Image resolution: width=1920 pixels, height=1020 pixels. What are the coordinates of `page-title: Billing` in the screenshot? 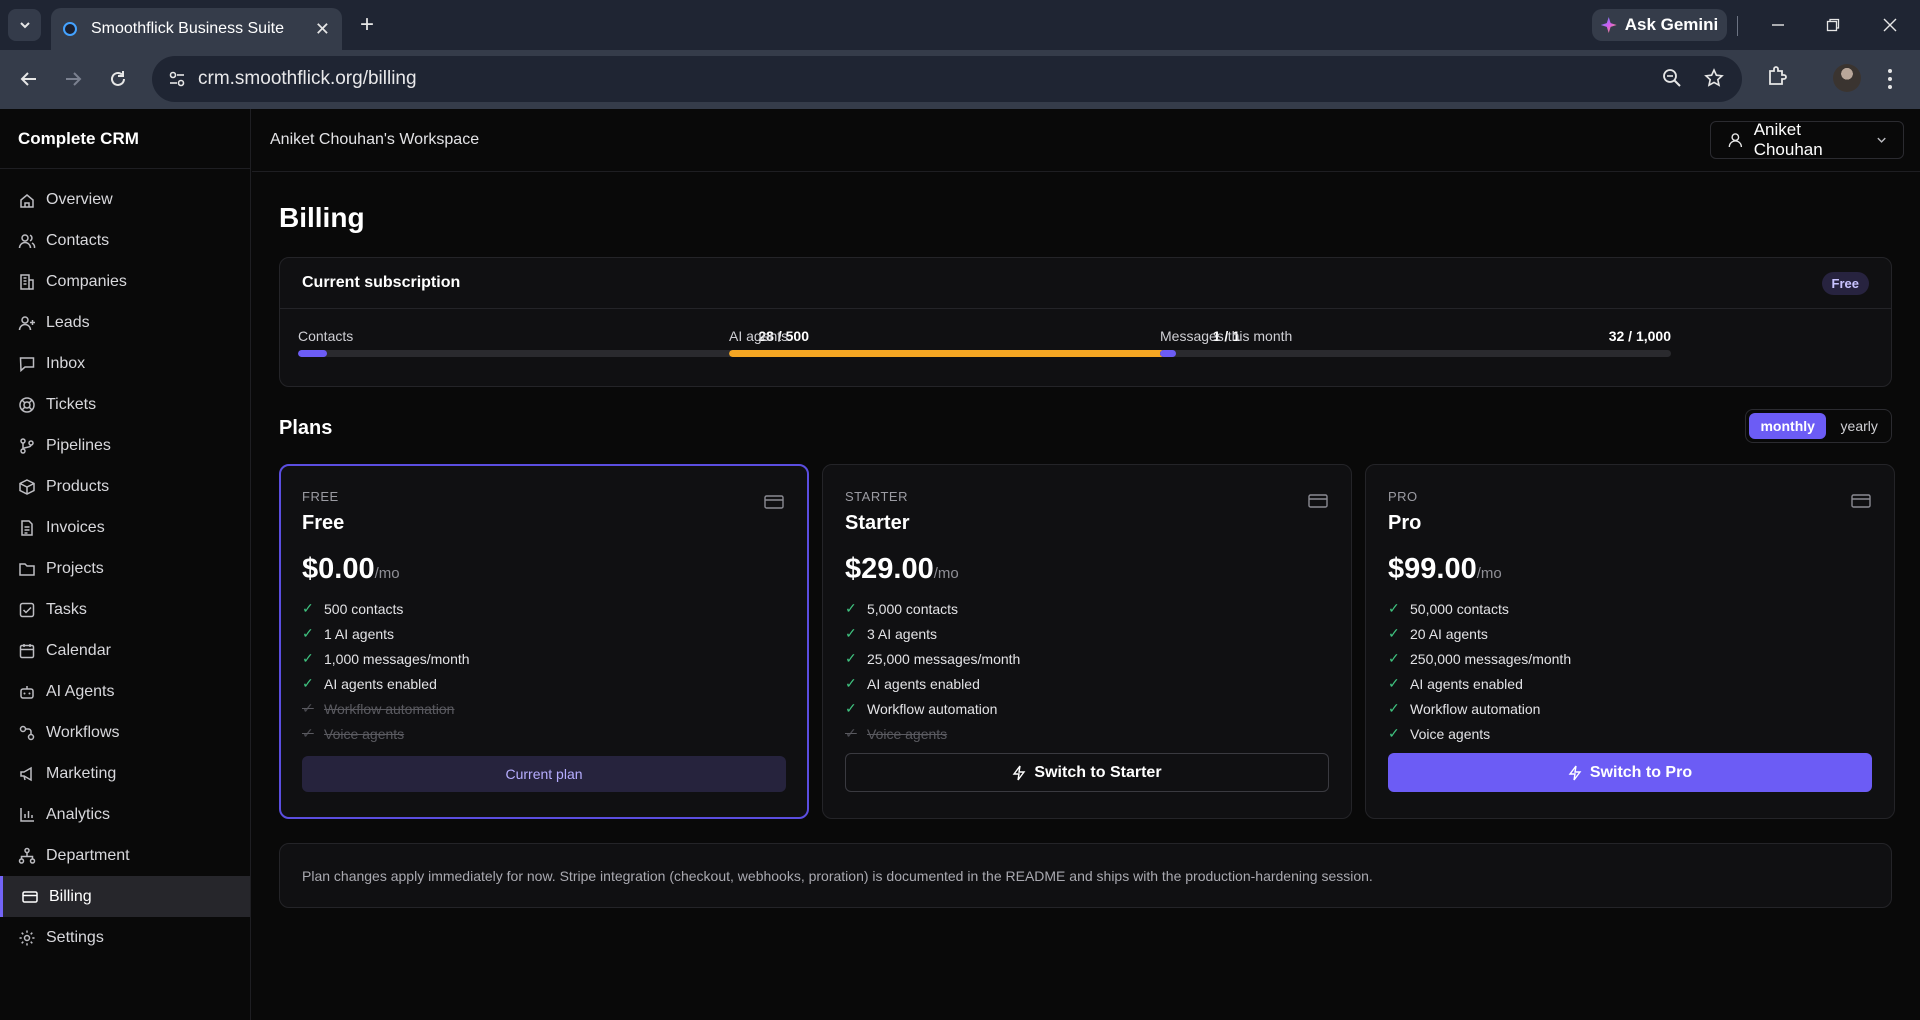 It's located at (322, 217).